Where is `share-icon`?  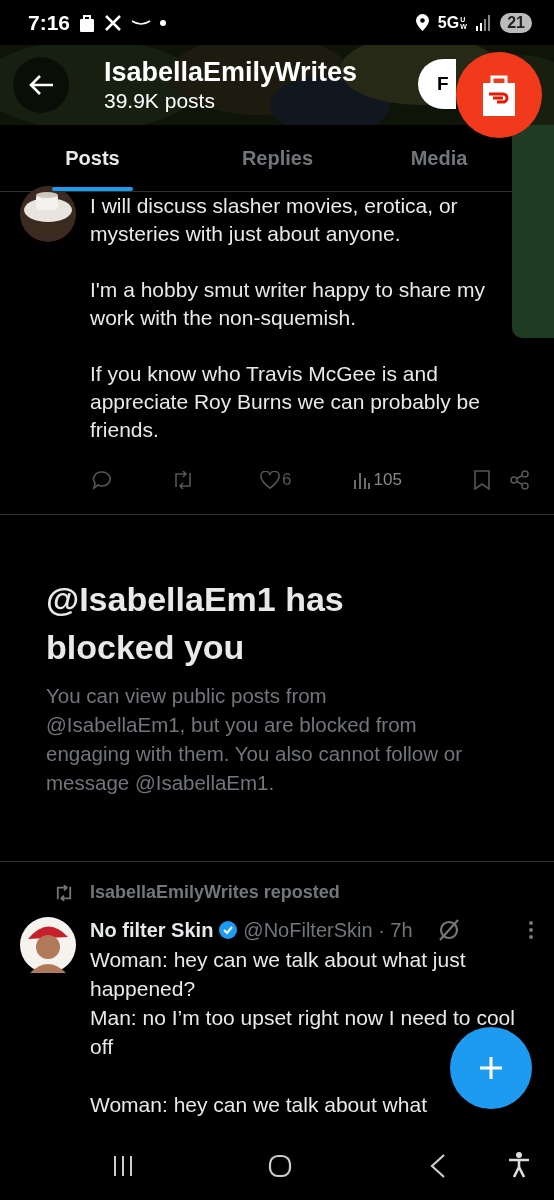
share-icon is located at coordinates (520, 480).